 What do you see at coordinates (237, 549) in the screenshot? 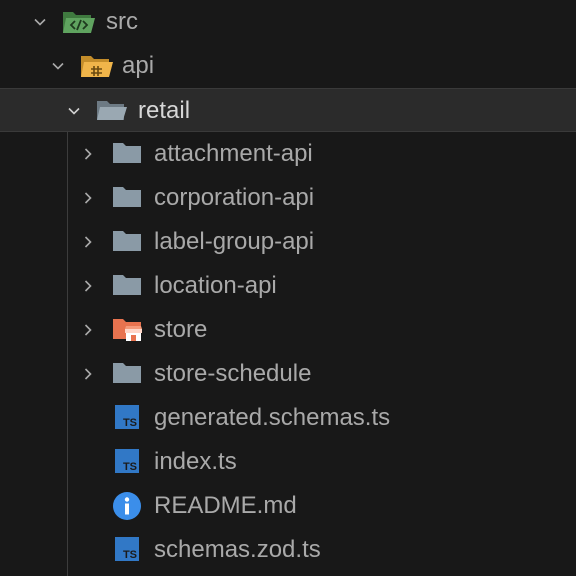
I see `tree-item-label: schemas.zod.ts` at bounding box center [237, 549].